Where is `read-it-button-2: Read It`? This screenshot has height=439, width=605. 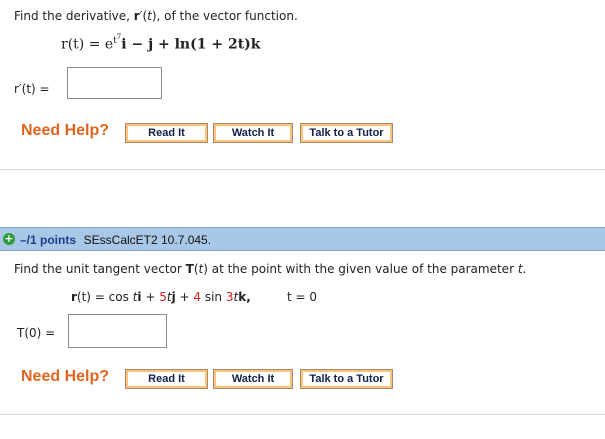
read-it-button-2: Read It is located at coordinates (166, 379).